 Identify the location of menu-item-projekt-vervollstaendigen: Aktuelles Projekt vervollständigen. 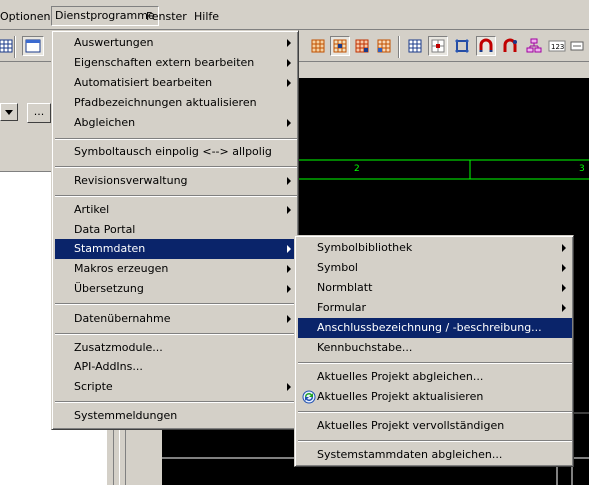
(435, 426).